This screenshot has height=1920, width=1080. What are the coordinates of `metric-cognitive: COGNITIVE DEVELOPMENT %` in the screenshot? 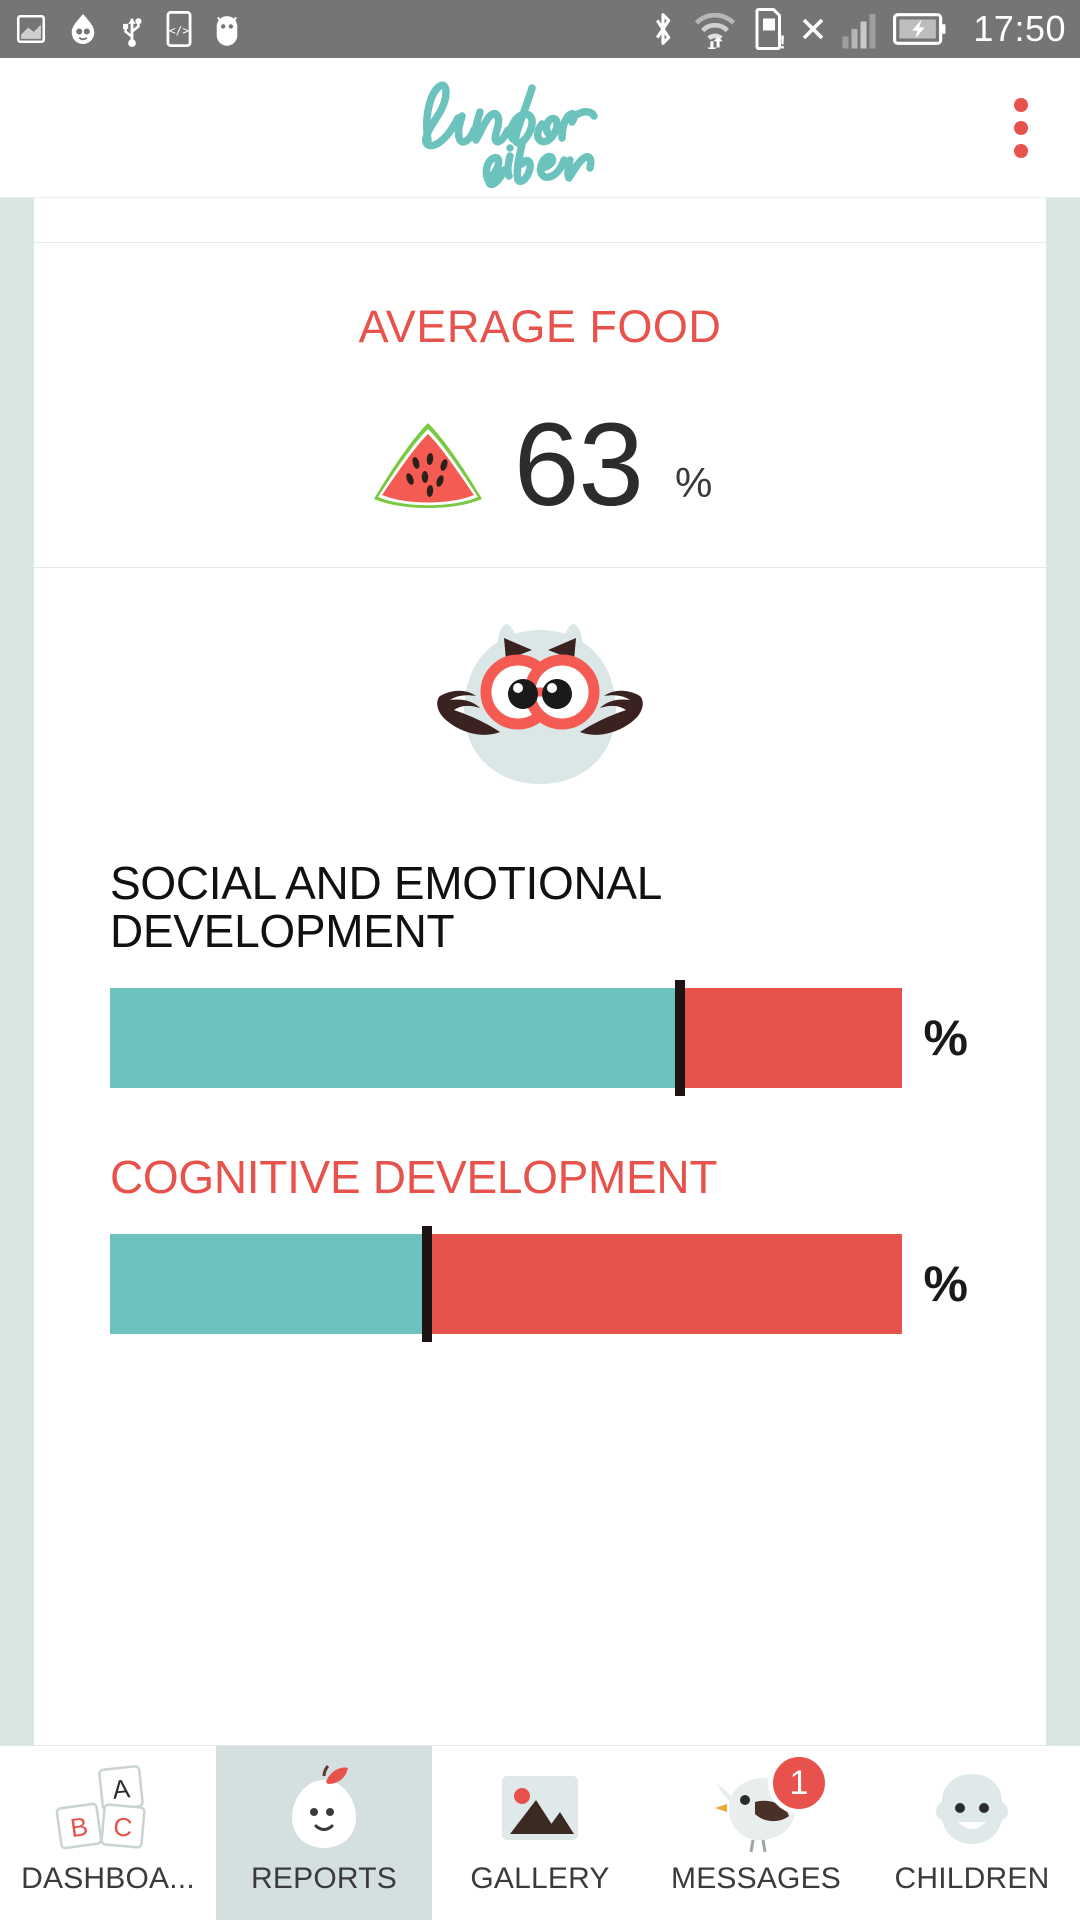 It's located at (540, 1246).